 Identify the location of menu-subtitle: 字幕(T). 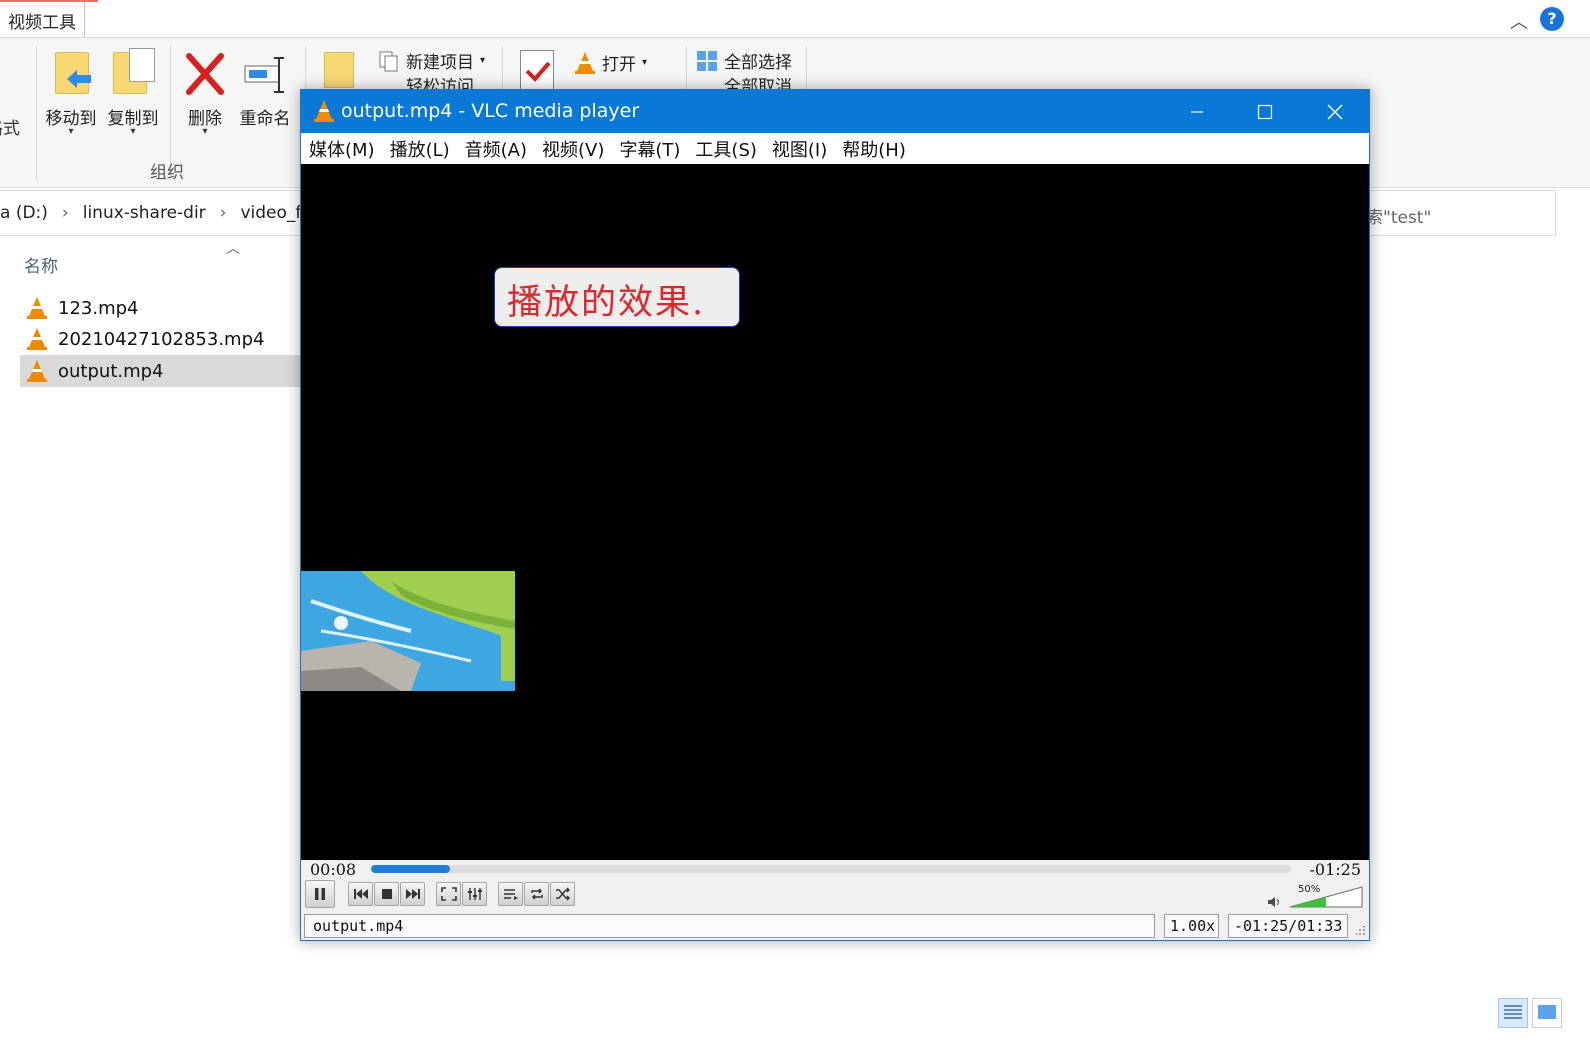
(649, 149).